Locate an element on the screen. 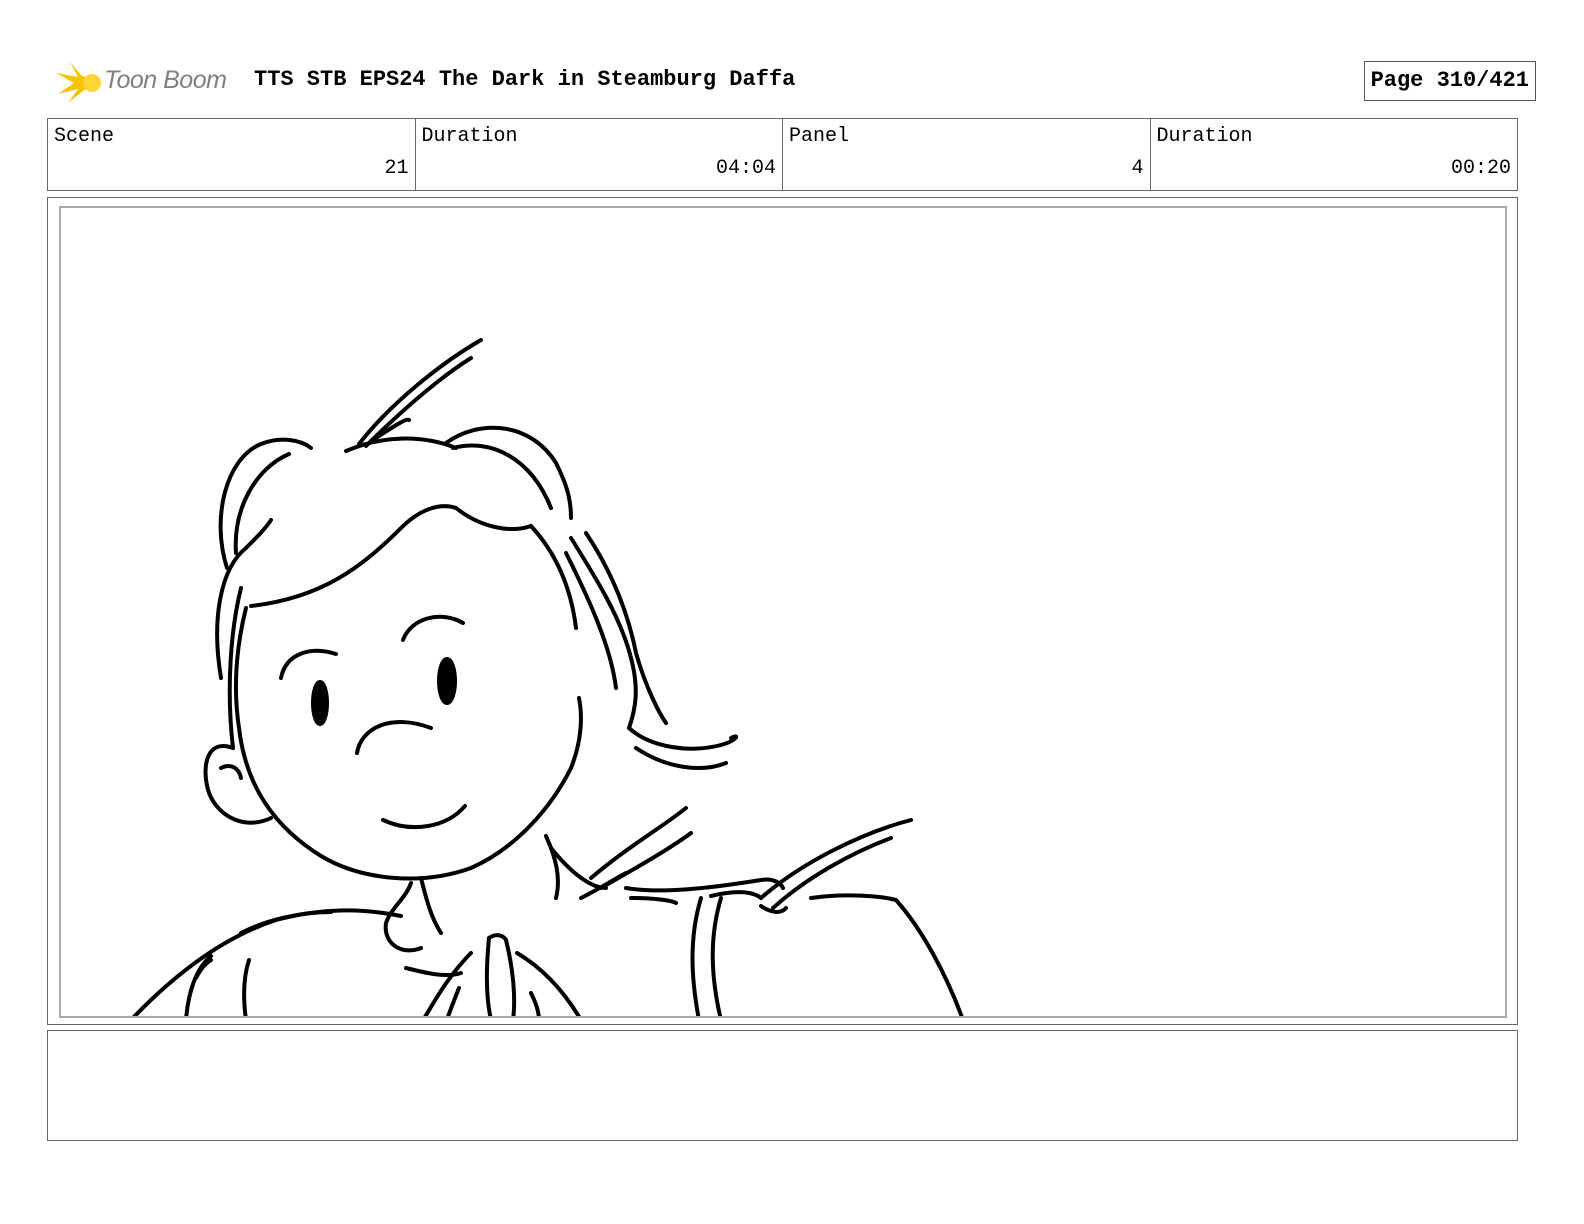 This screenshot has width=1584, height=1224. panel-duration-cell: Duration 00:20 is located at coordinates (1334, 154).